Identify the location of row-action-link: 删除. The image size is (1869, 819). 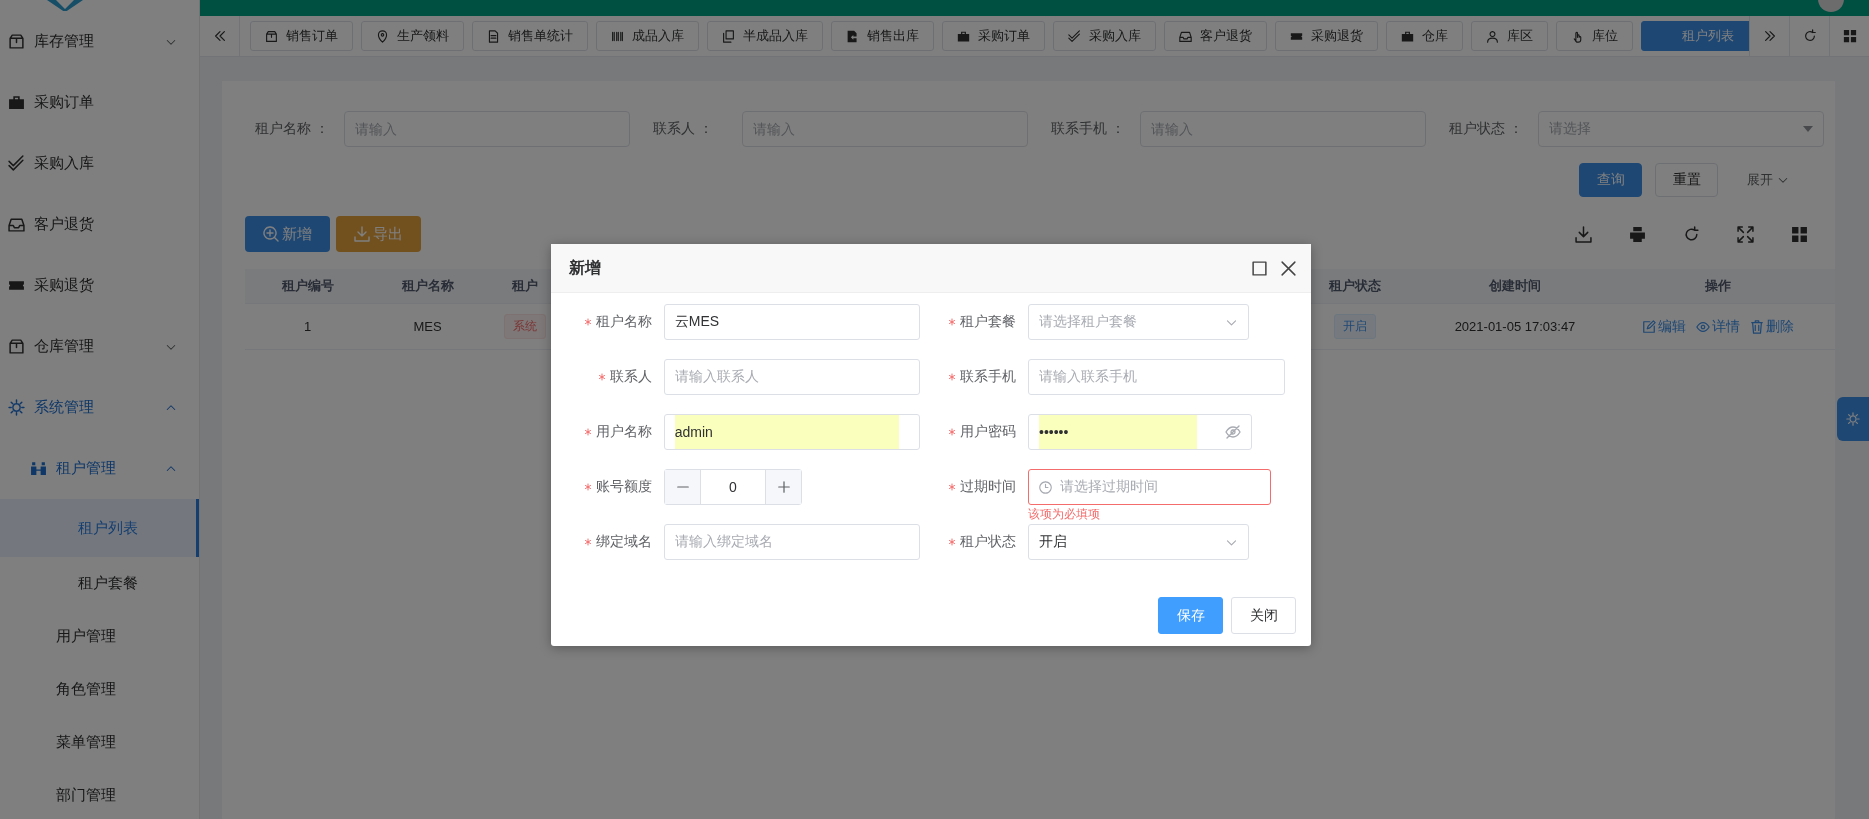
(1771, 326).